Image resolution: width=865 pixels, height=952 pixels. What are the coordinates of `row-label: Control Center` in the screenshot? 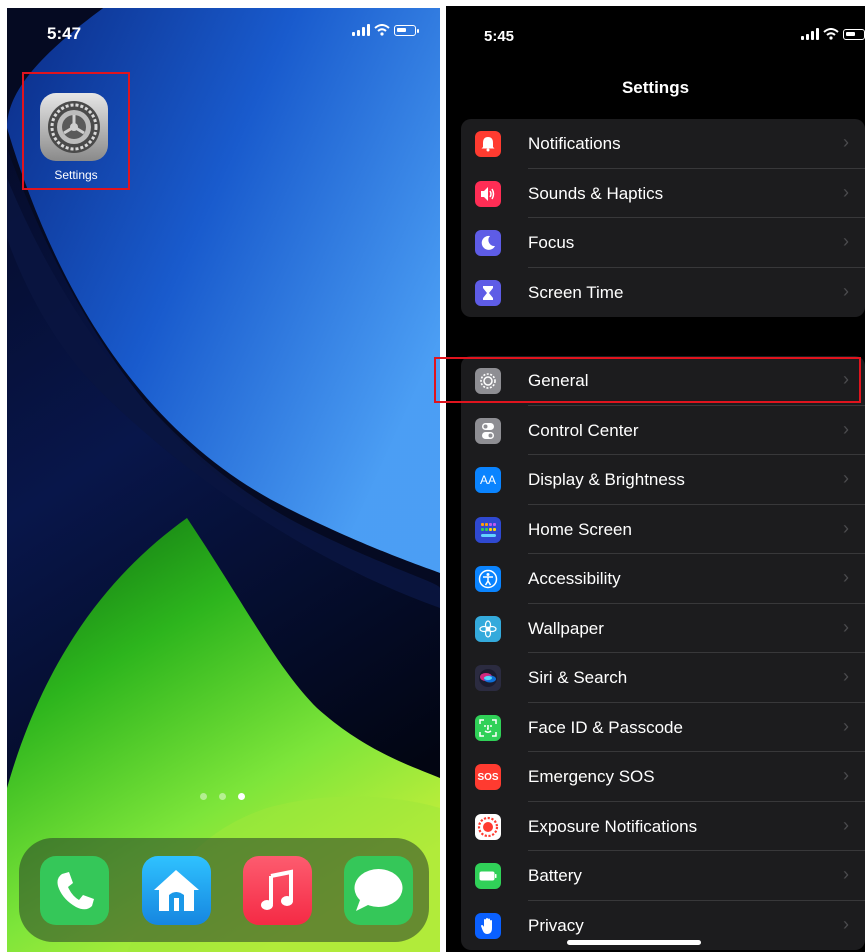 It's located at (583, 430).